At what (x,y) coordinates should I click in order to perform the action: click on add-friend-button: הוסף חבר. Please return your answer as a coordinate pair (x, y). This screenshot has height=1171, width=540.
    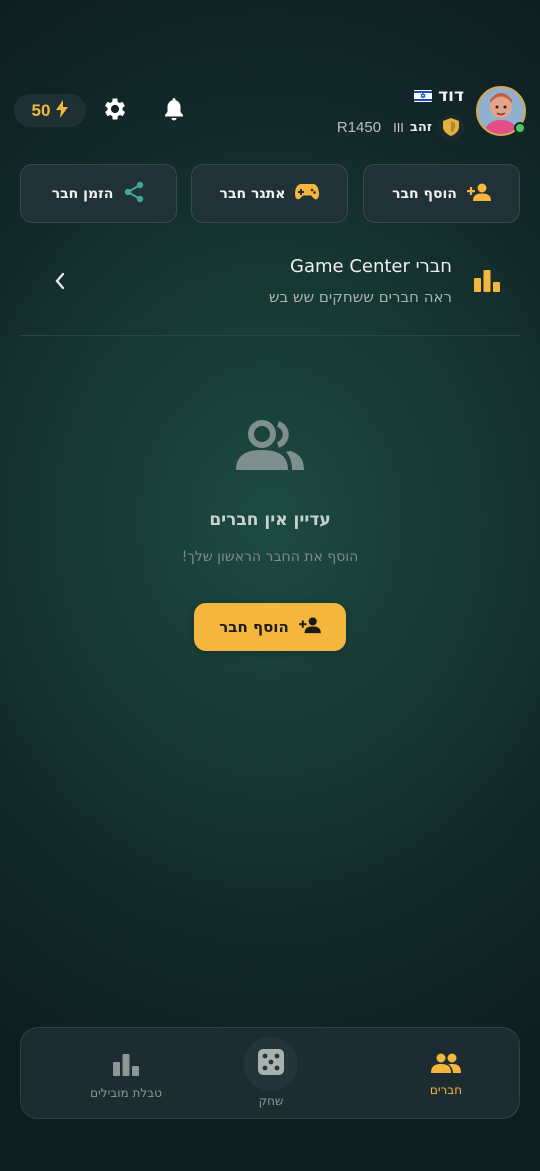
    Looking at the image, I should click on (441, 193).